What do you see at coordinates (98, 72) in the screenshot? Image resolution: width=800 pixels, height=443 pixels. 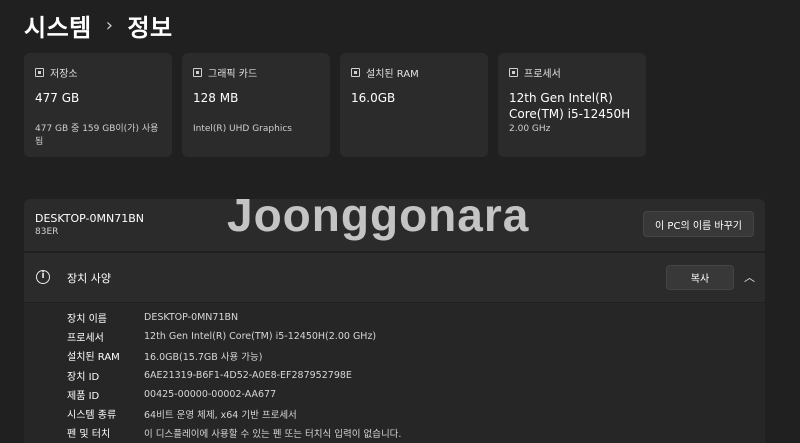 I see `card-header: 저장소` at bounding box center [98, 72].